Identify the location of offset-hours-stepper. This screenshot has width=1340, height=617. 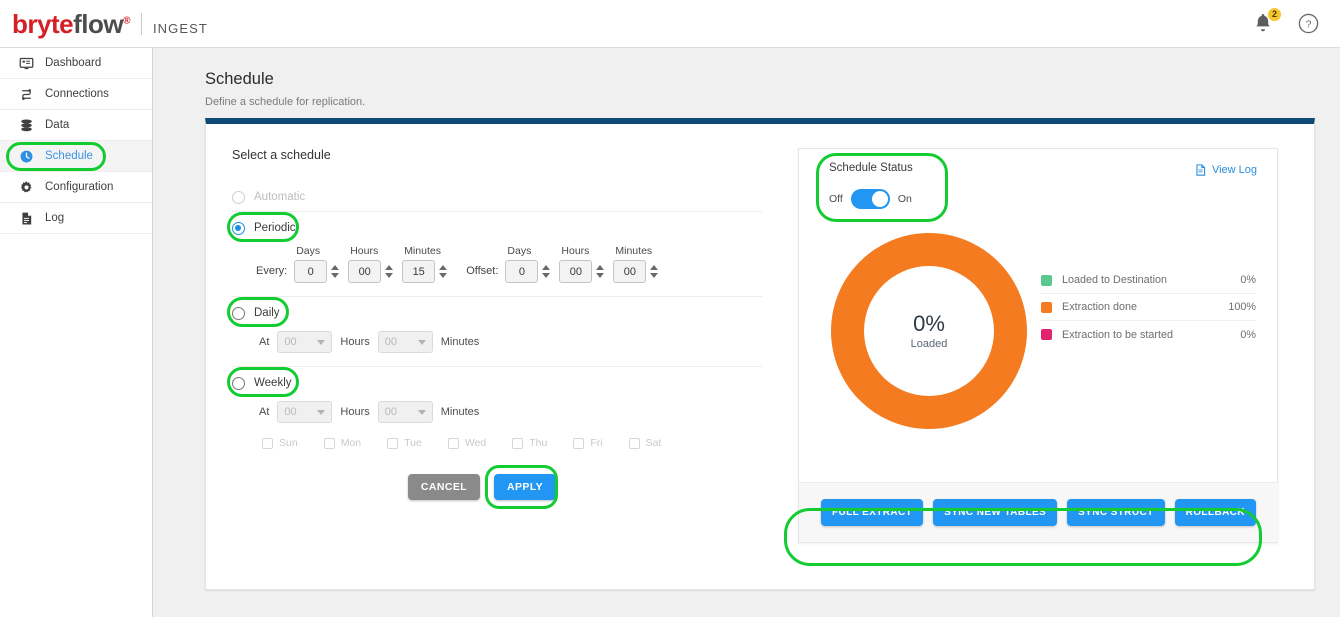
(600, 271).